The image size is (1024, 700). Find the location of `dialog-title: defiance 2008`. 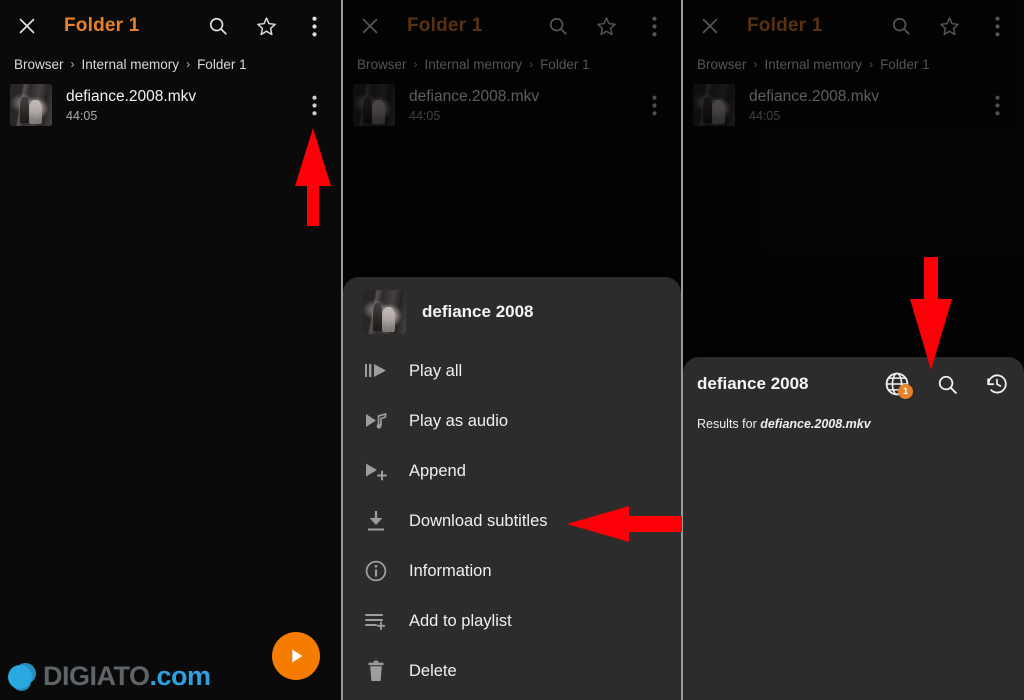

dialog-title: defiance 2008 is located at coordinates (753, 383).